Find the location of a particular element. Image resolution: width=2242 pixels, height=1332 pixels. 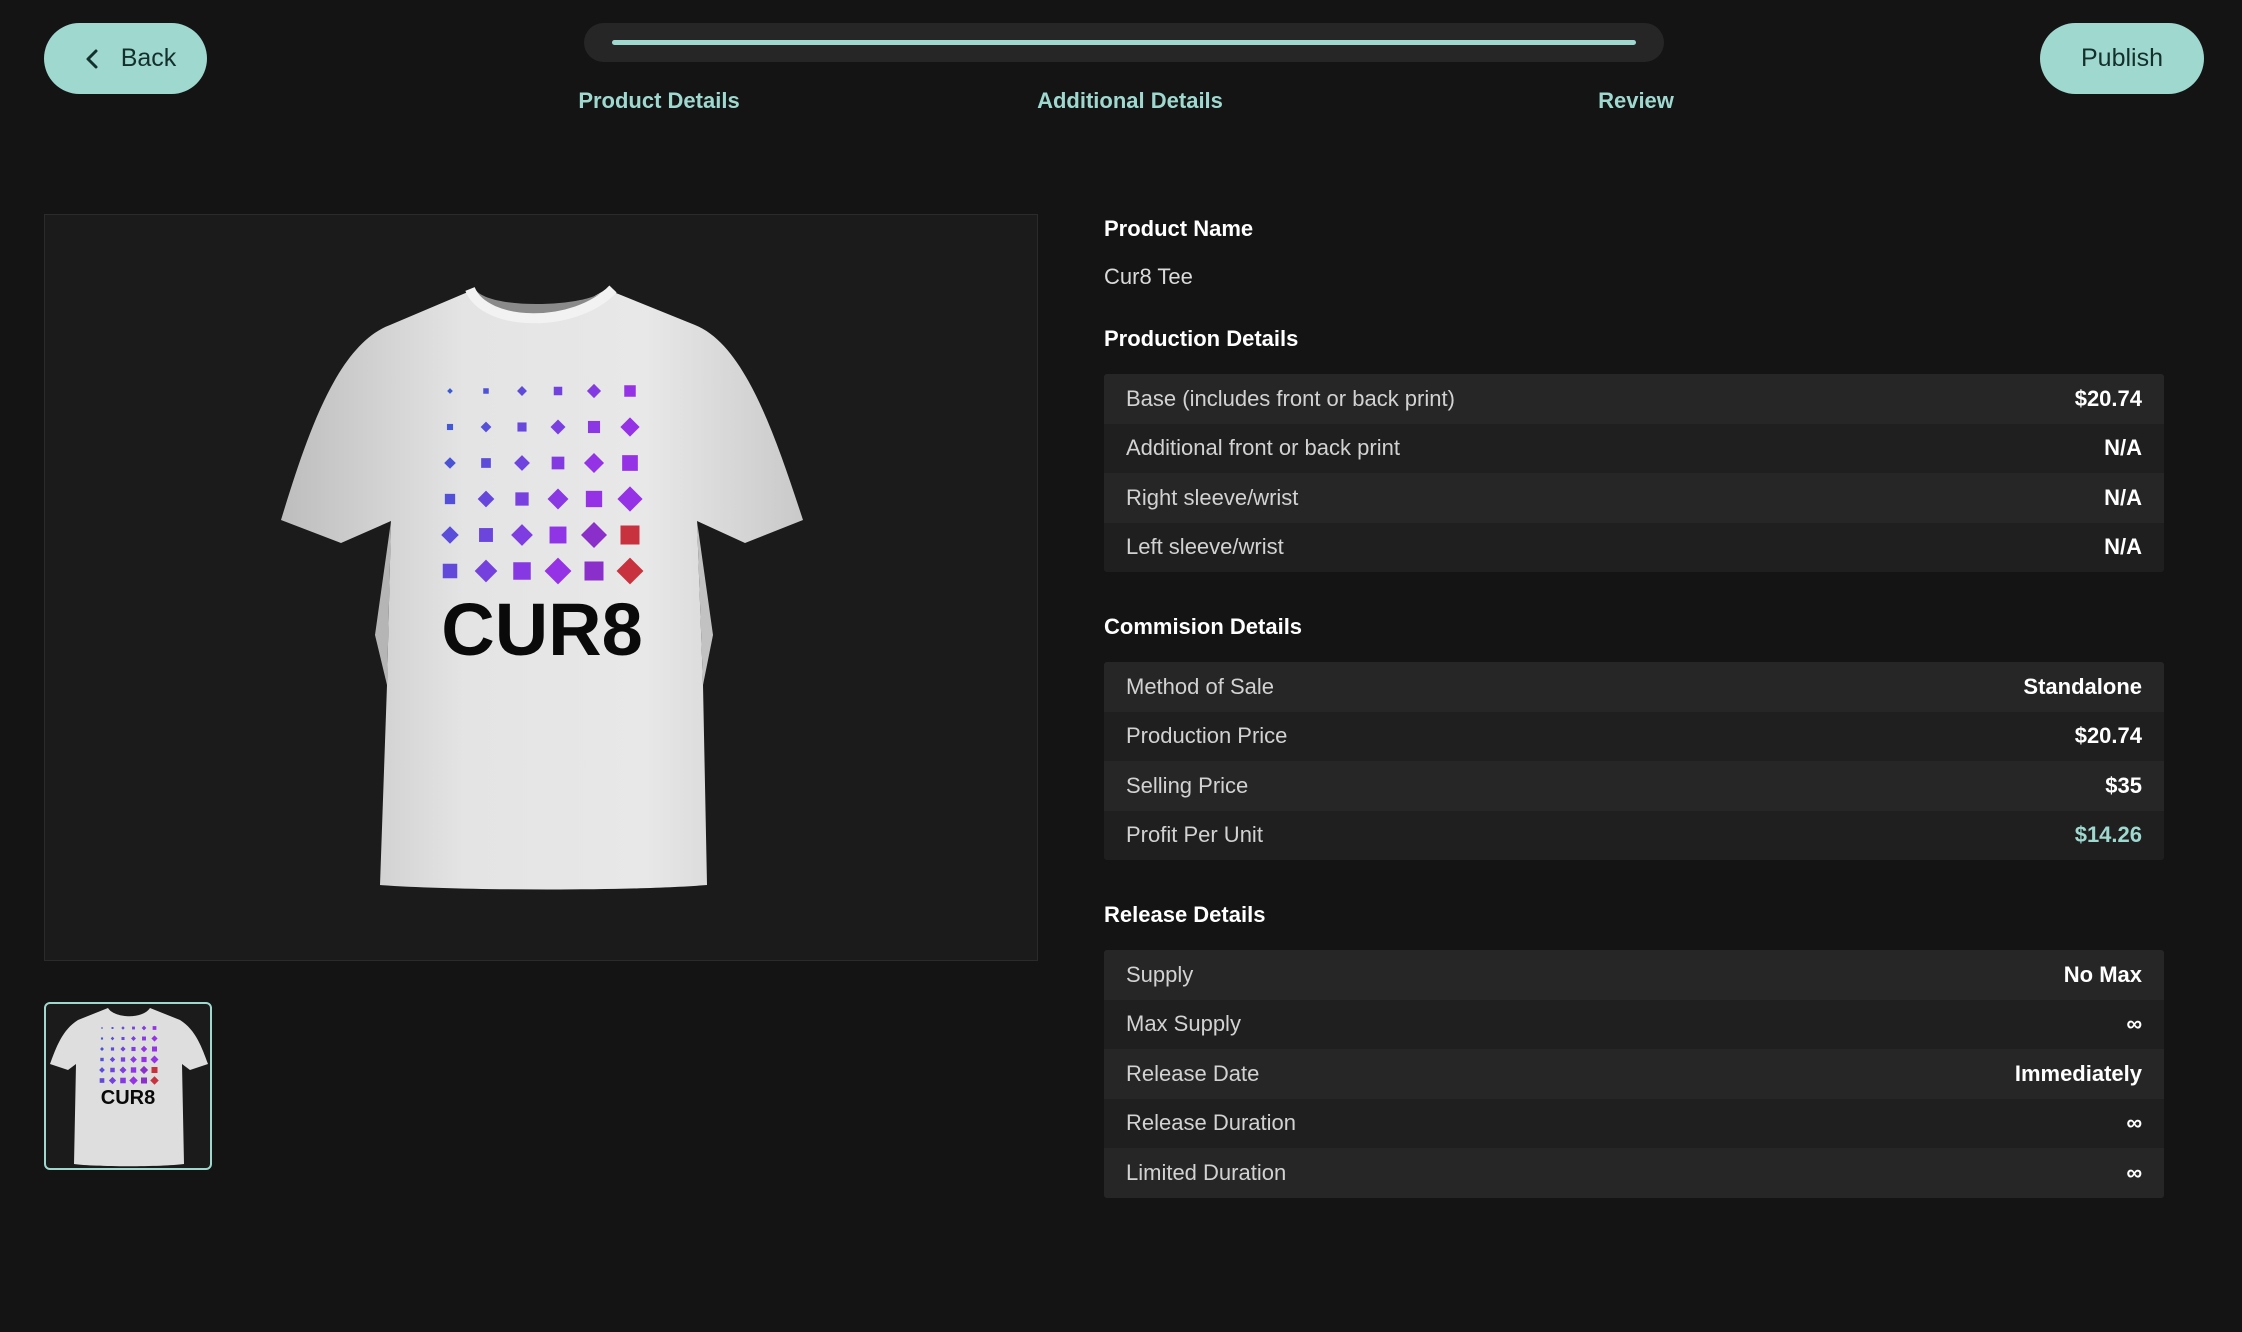

tshirt-image: CUR8 is located at coordinates (542, 587).